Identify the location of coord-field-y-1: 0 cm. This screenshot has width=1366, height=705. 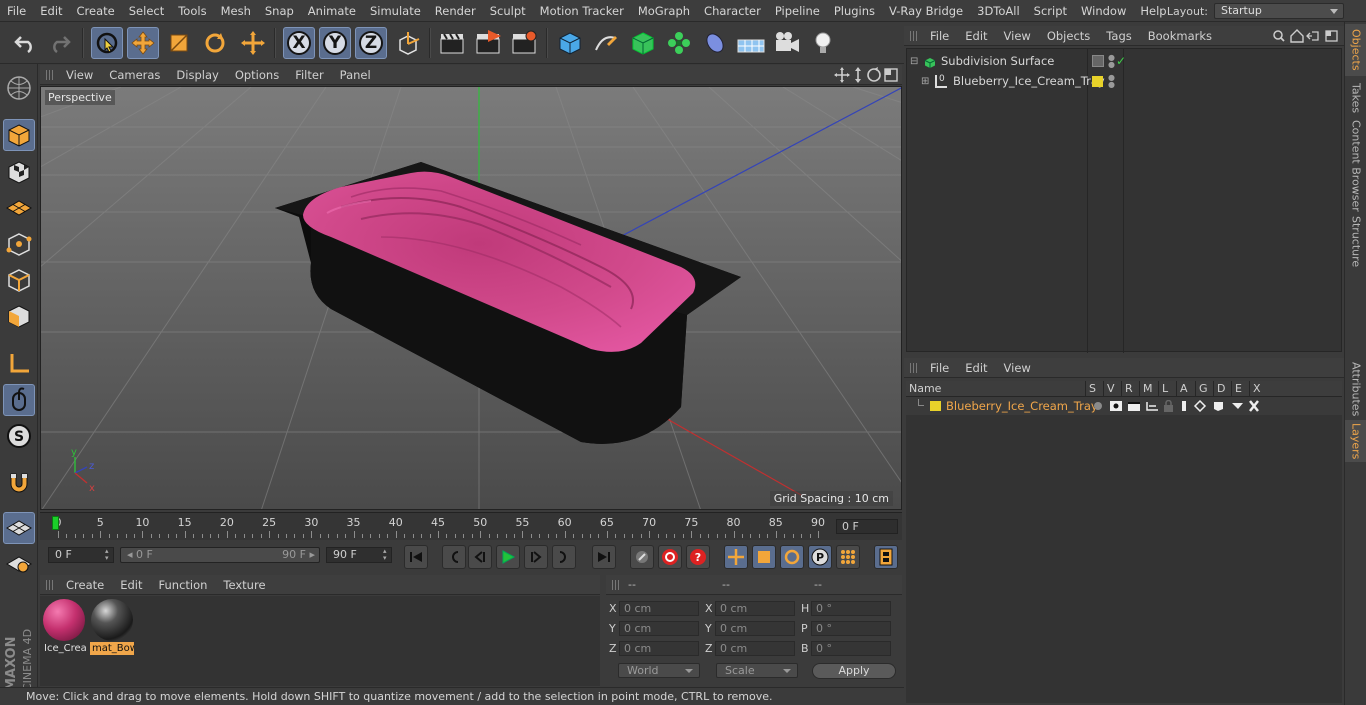
(659, 628).